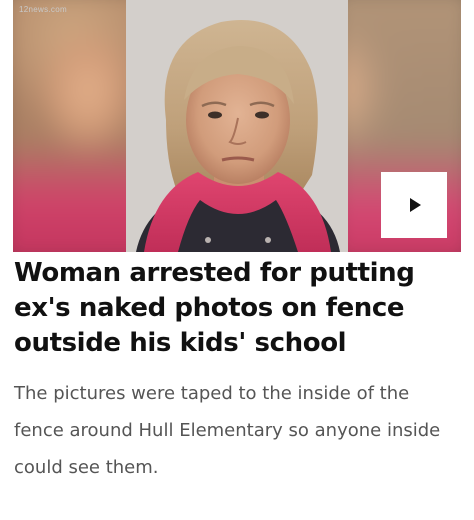 This screenshot has width=474, height=520. Describe the element at coordinates (78, 126) in the screenshot. I see `blurred-background-left` at that location.